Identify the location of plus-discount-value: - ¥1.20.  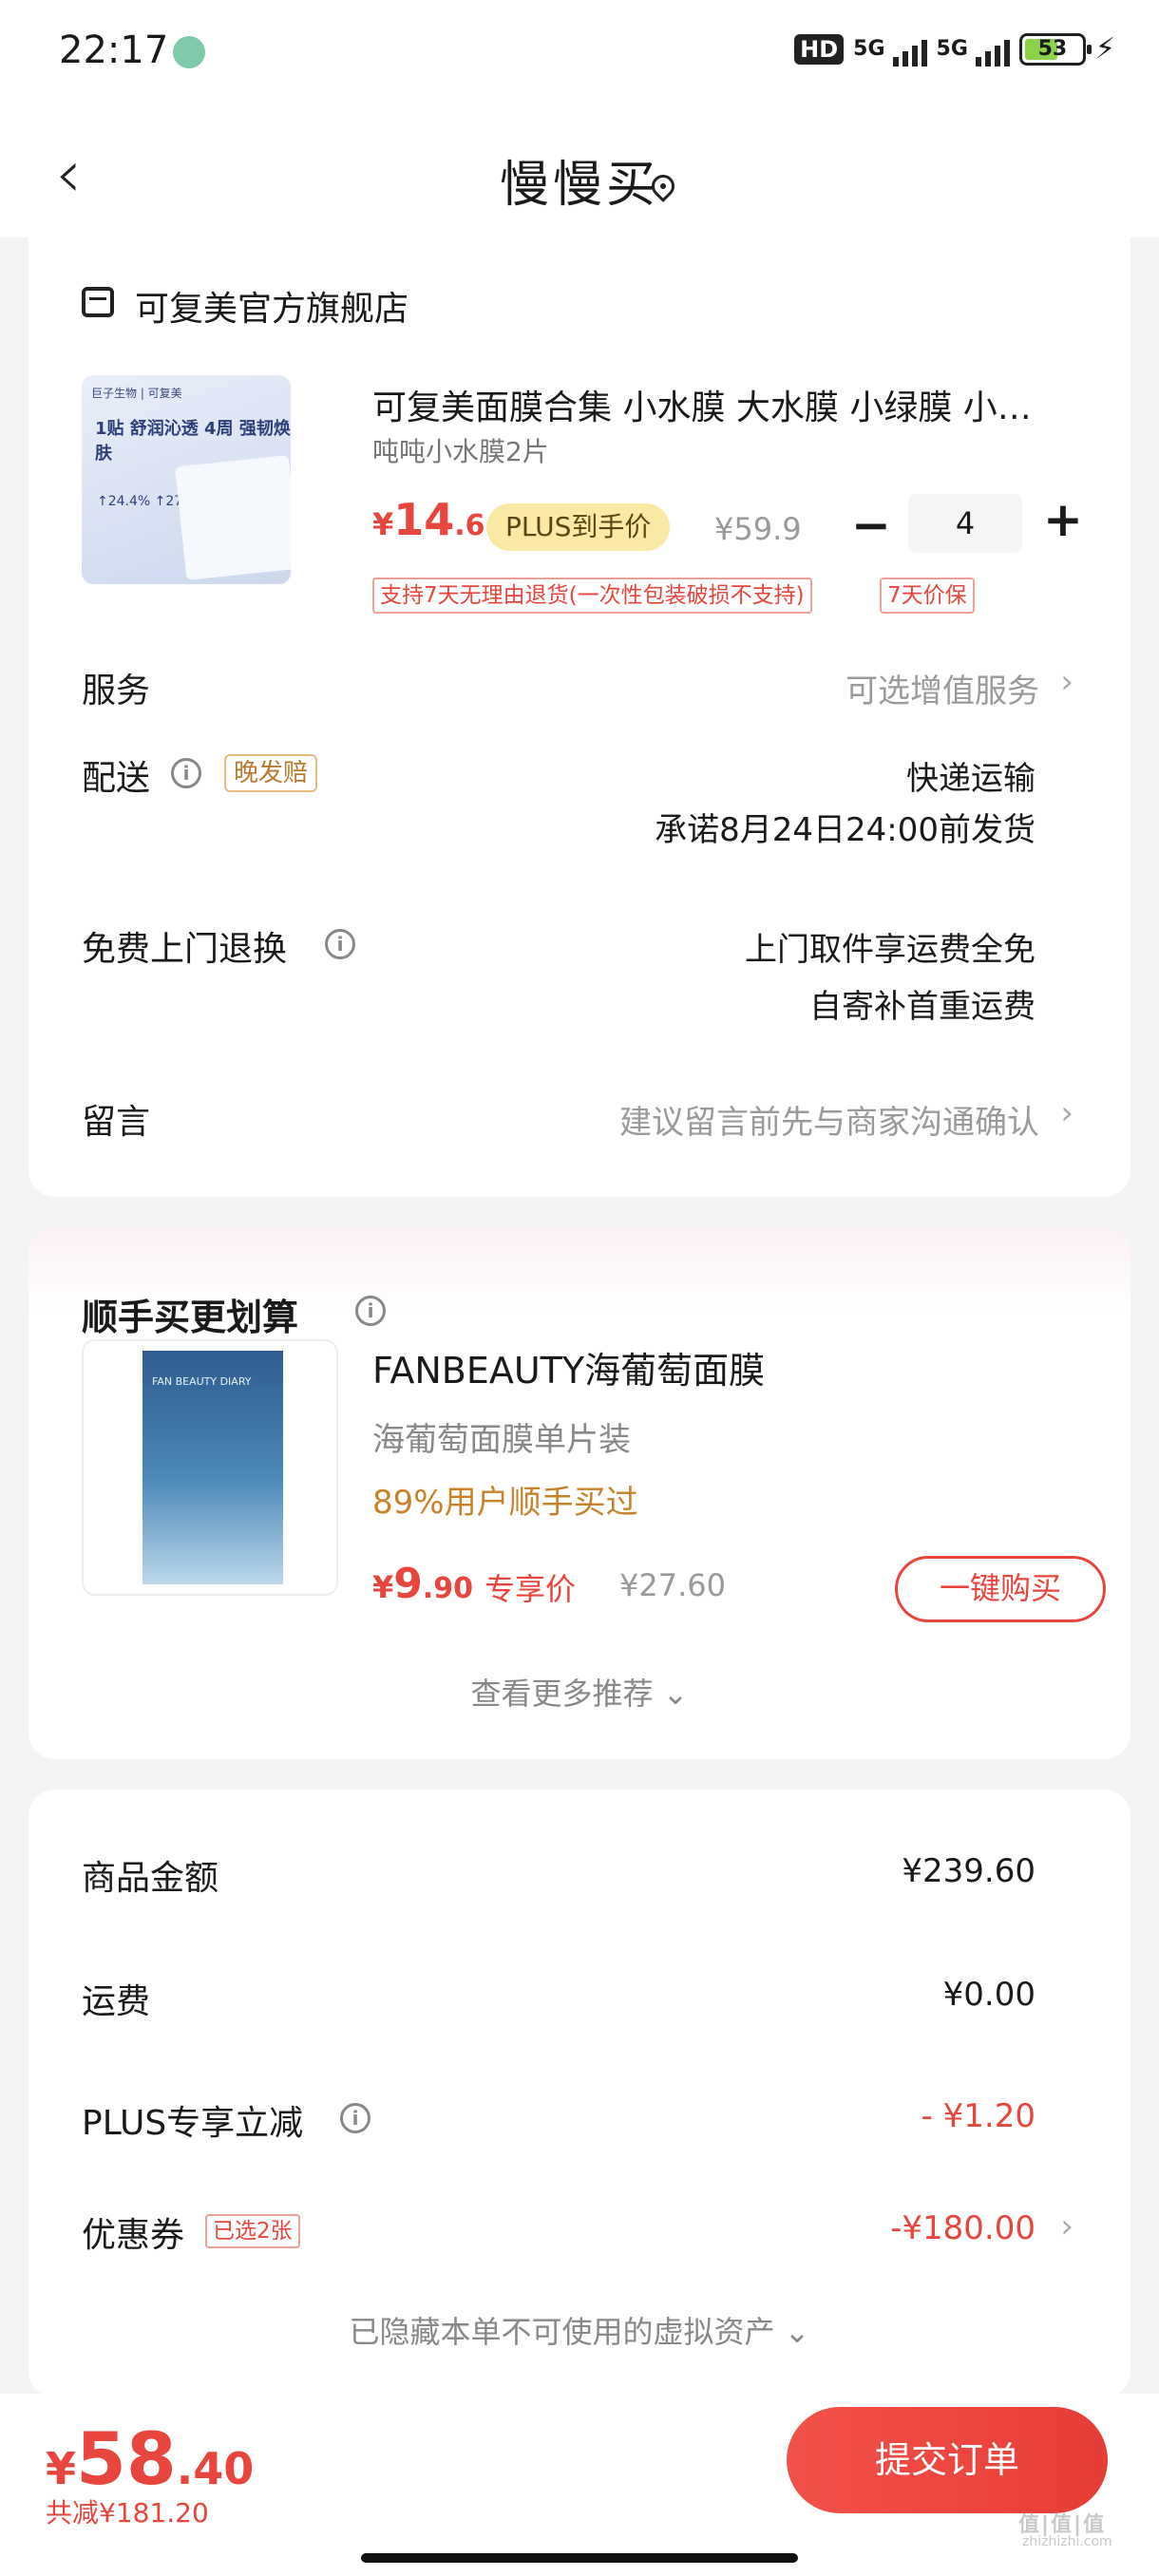
(978, 2116).